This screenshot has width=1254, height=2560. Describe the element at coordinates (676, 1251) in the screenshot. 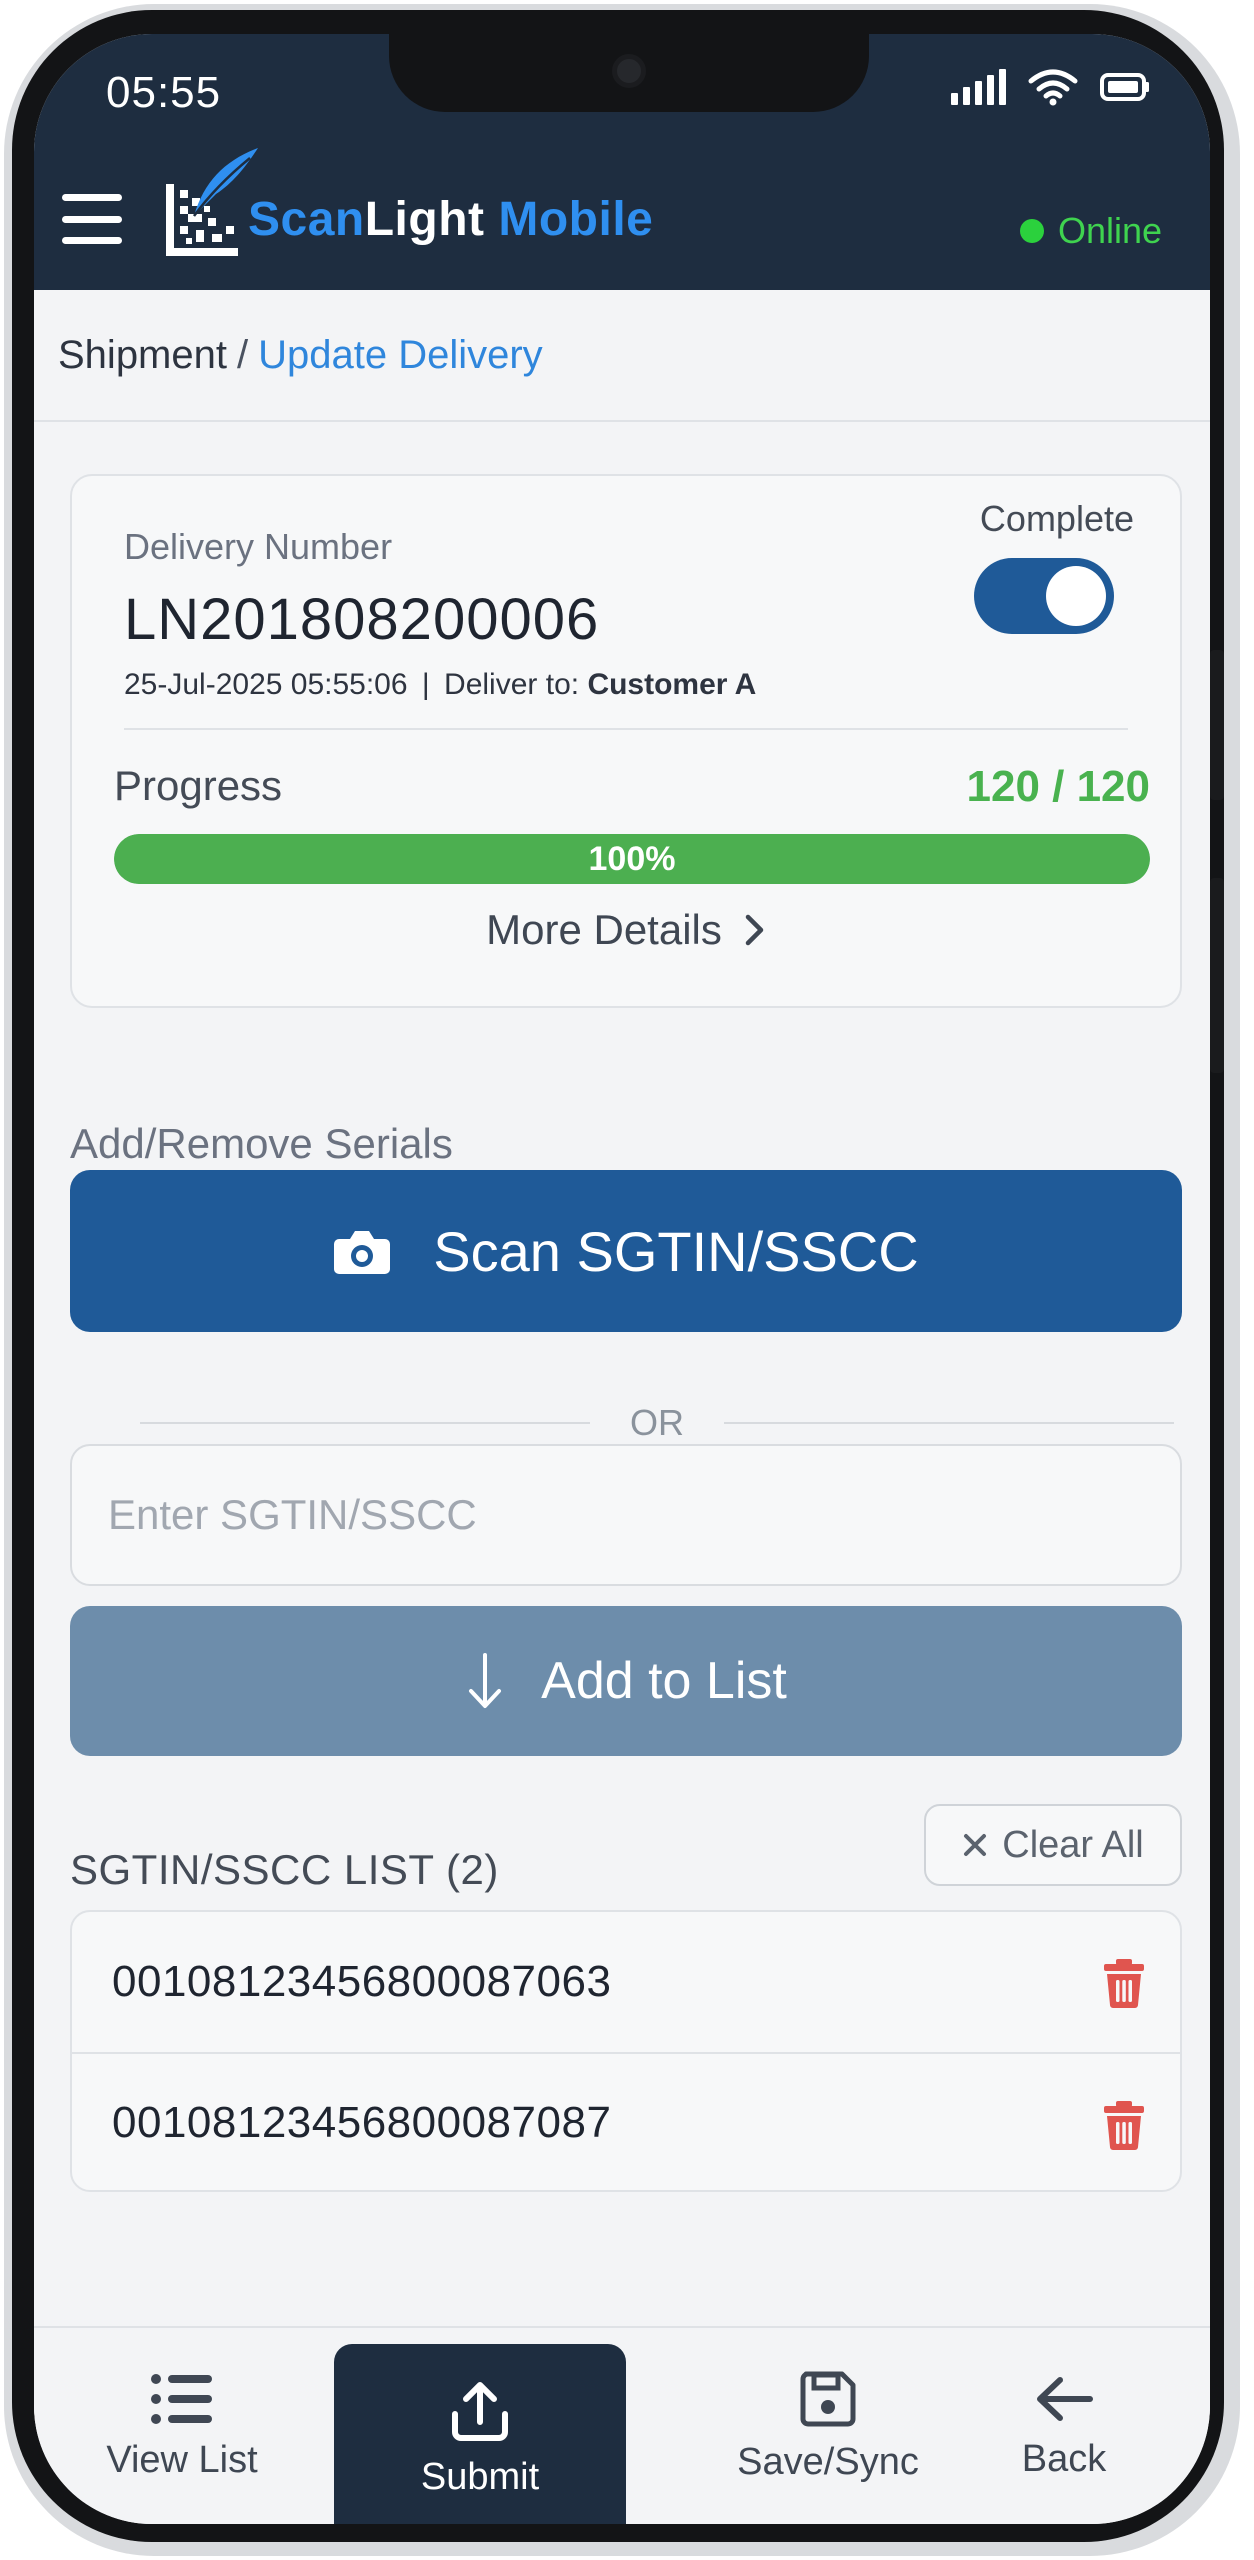

I see `scan-button-label: Scan SGTIN/SSCC` at that location.